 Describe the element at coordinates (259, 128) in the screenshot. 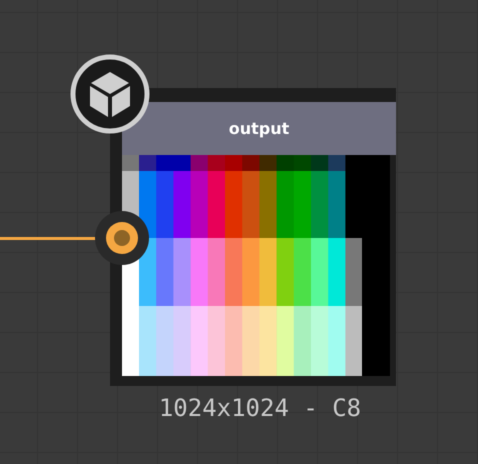

I see `node-title: output` at that location.